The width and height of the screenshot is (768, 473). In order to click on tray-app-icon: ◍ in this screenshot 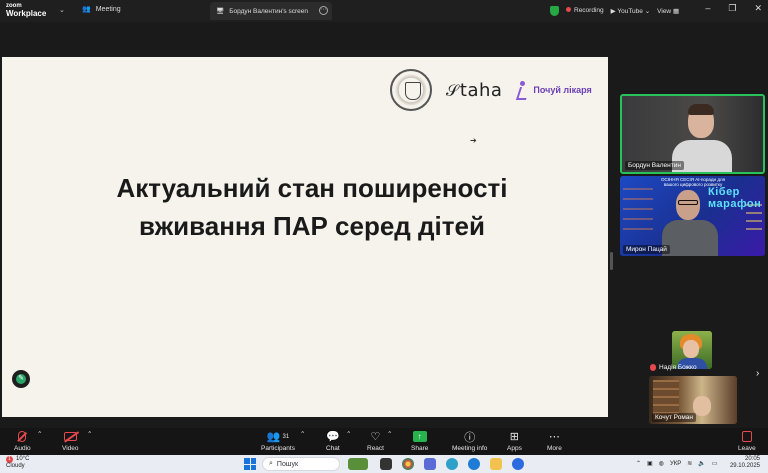, I will do `click(661, 463)`.